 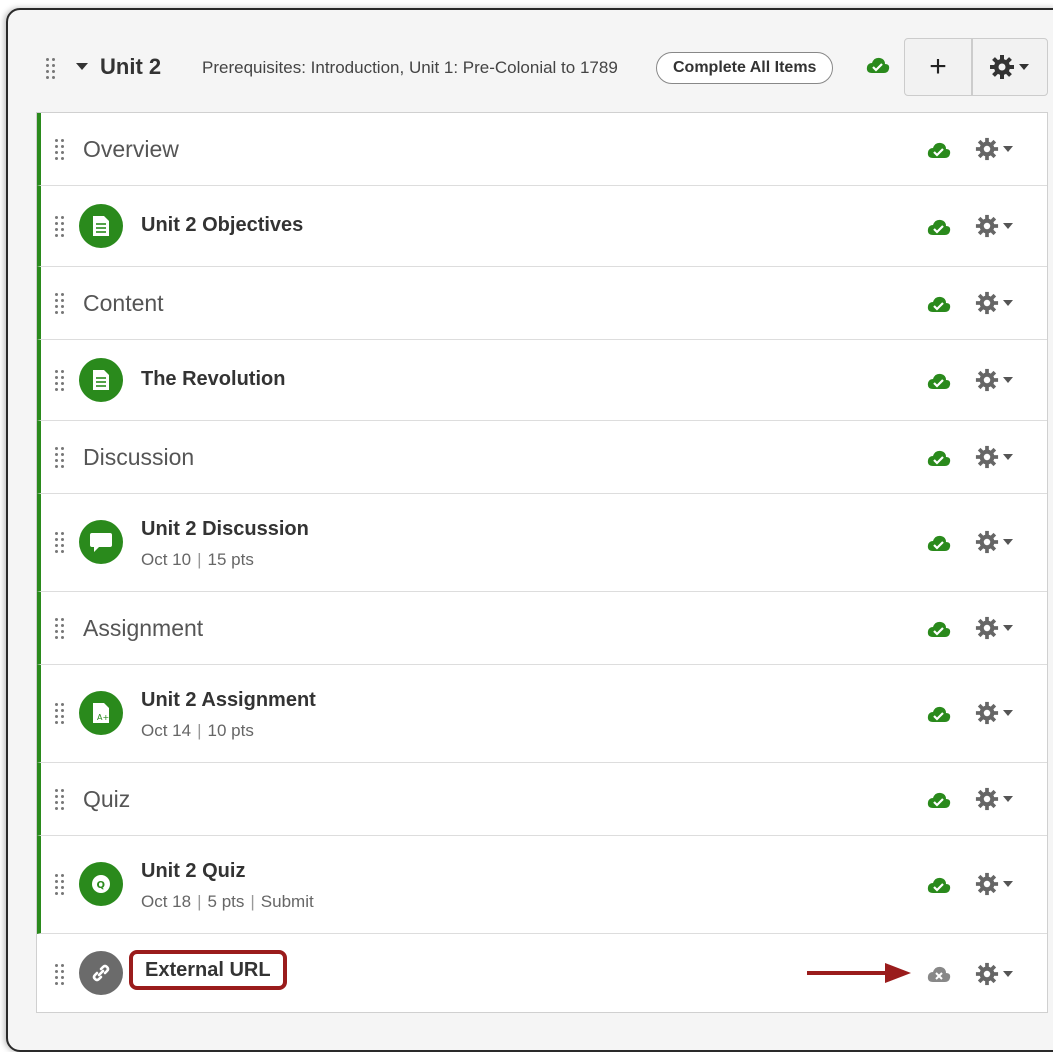 I want to click on text-header-title: Overview, so click(x=131, y=149).